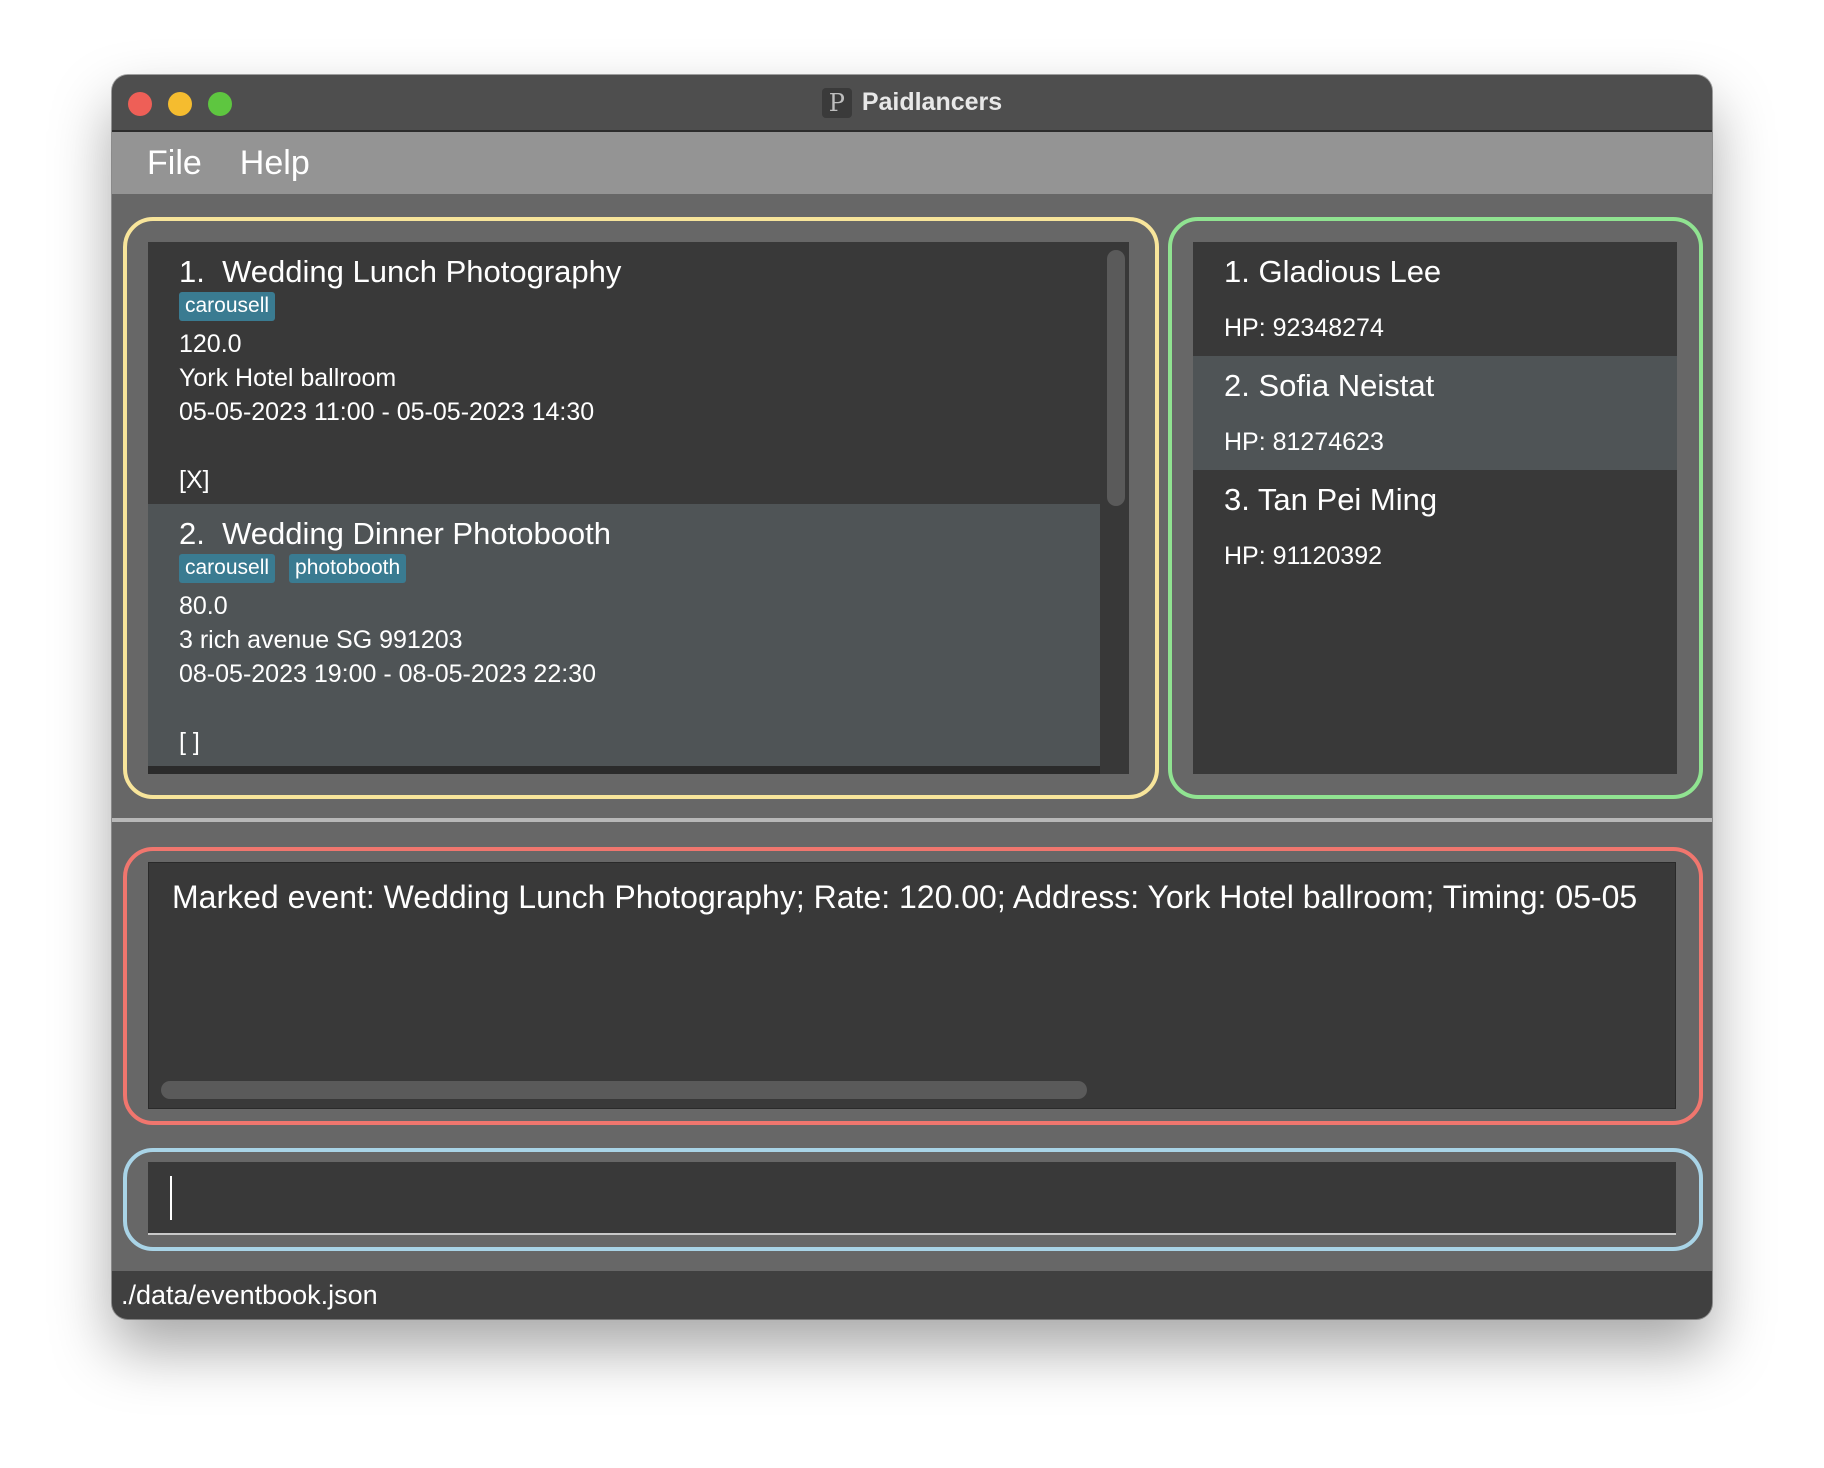 The height and width of the screenshot is (1468, 1824). I want to click on status-bar: ./data/eventbook.json, so click(912, 1295).